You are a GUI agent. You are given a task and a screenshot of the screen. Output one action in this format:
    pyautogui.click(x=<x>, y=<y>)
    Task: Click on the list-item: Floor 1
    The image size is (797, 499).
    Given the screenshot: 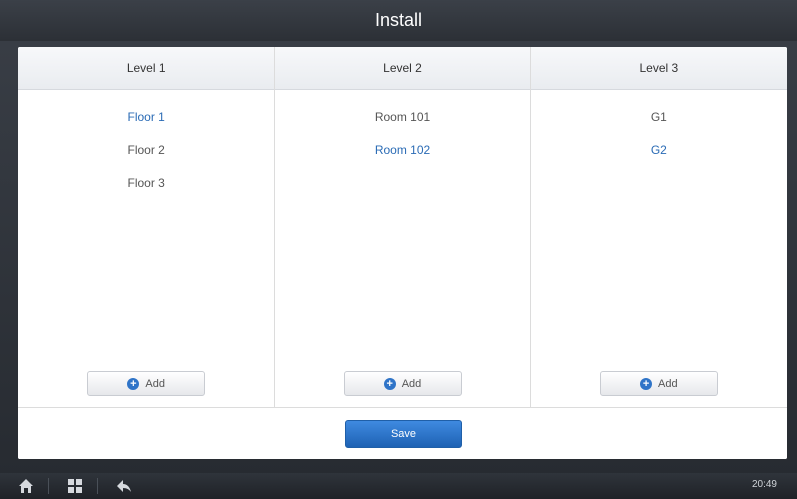 What is the action you would take?
    pyautogui.click(x=146, y=117)
    